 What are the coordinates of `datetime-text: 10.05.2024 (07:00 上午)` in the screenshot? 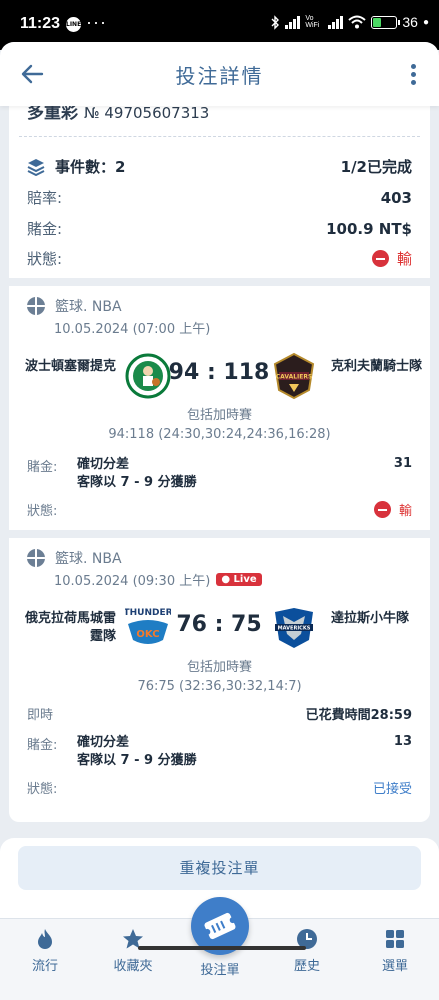 It's located at (132, 329).